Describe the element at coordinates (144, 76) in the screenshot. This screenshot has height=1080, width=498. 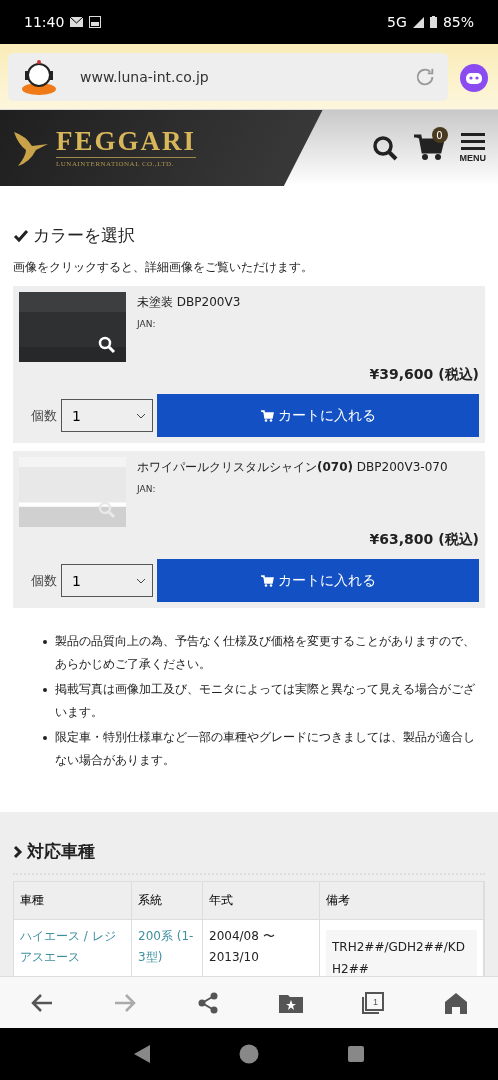
I see `url-text: www.luna-int.co.jp` at that location.